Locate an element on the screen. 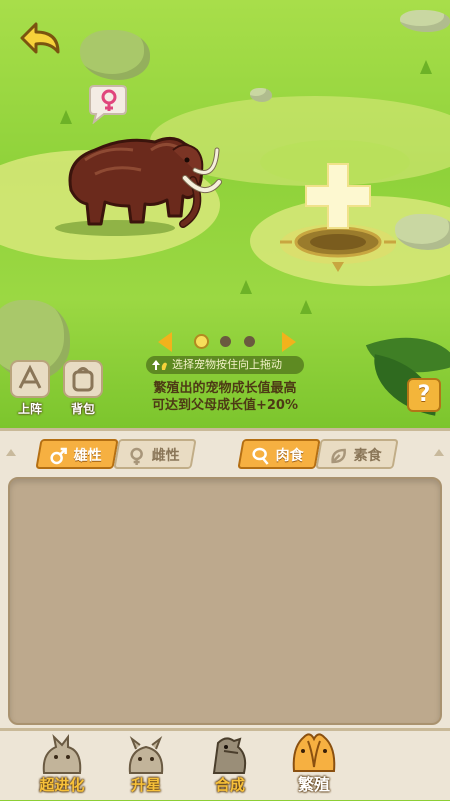 Image resolution: width=450 pixels, height=801 pixels. tab-female: 雌性 is located at coordinates (155, 454).